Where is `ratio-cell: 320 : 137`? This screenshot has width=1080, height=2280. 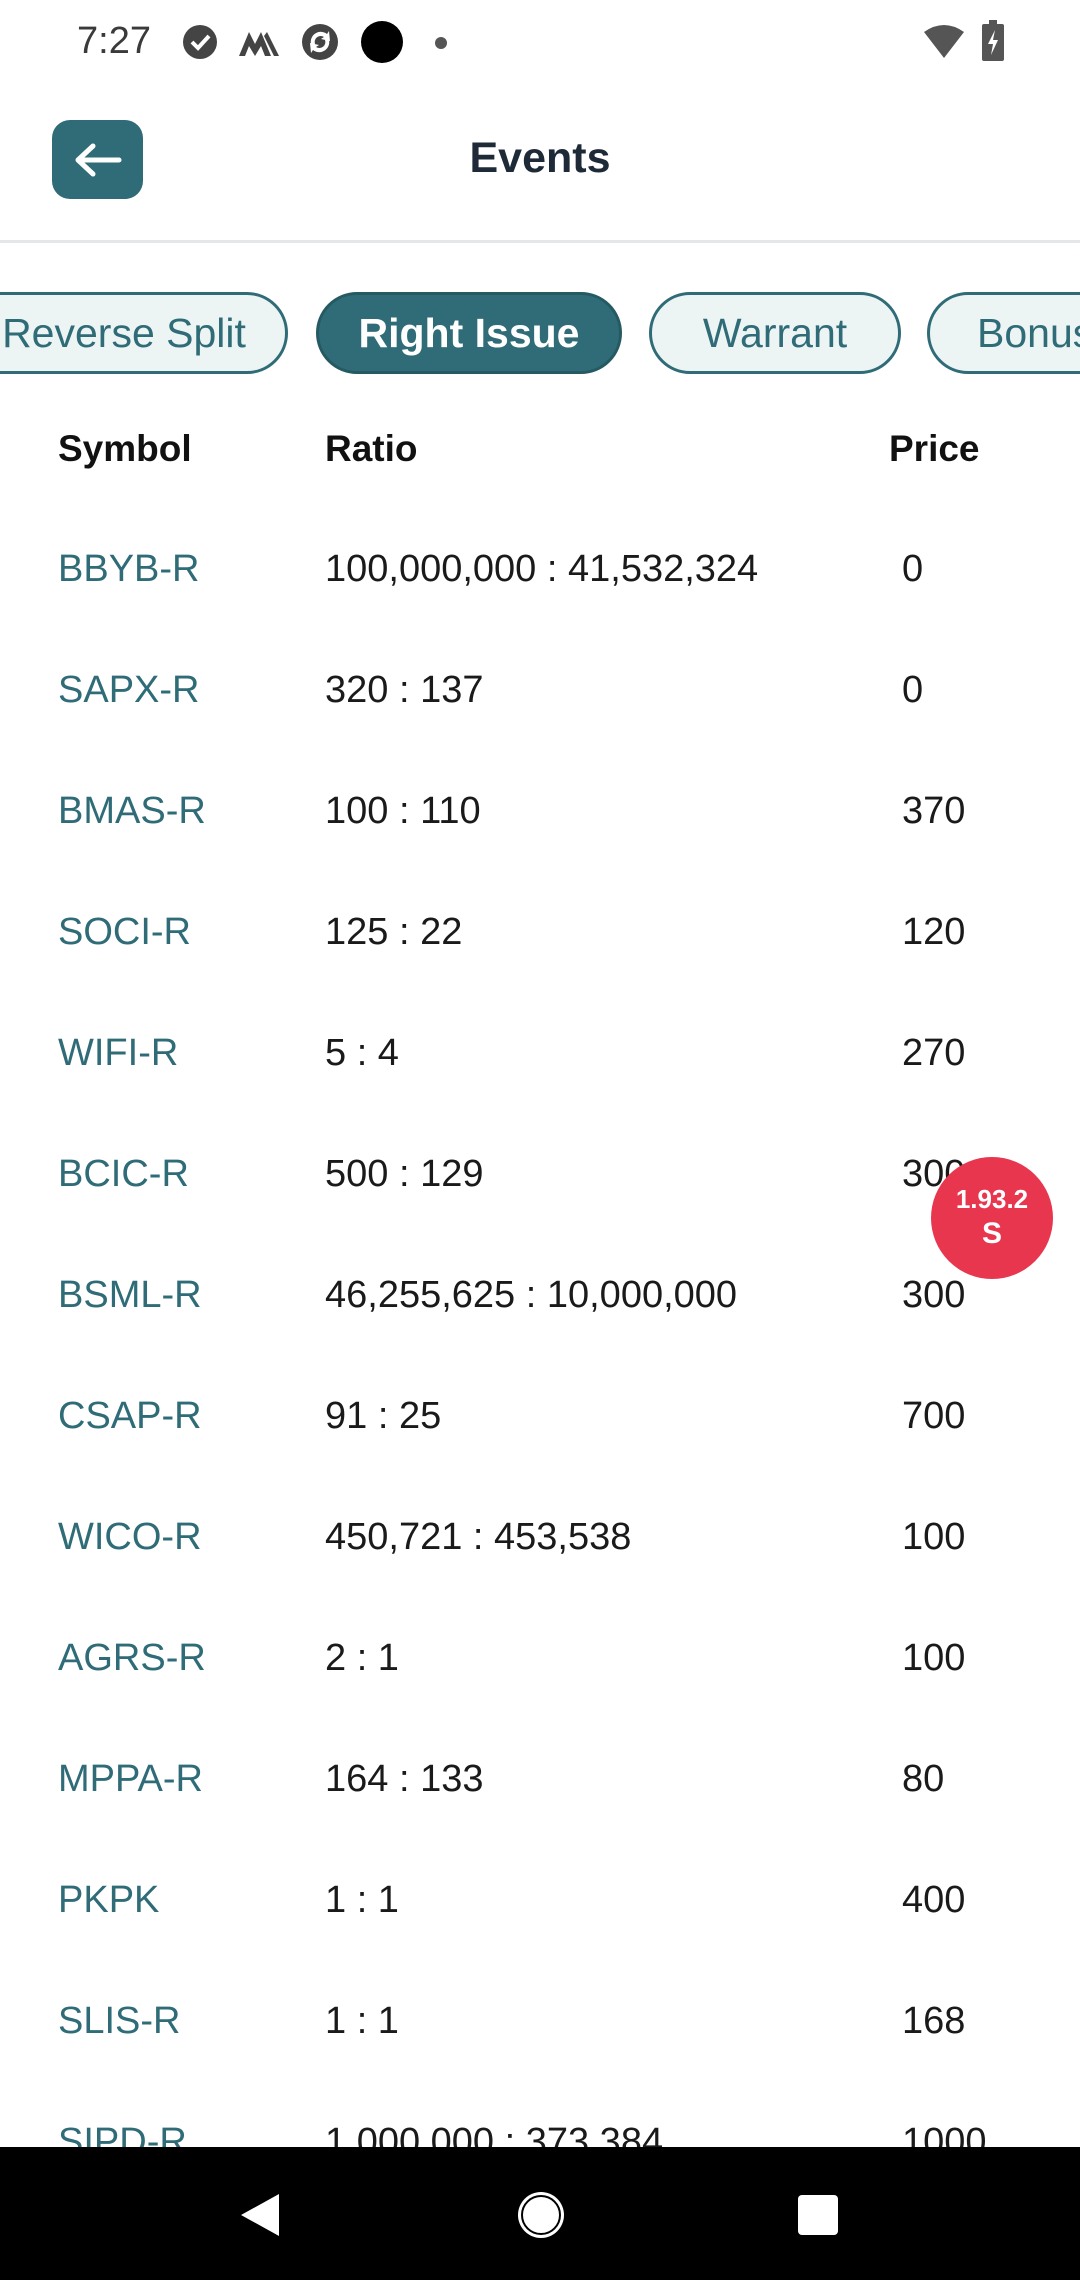
ratio-cell: 320 : 137 is located at coordinates (404, 690).